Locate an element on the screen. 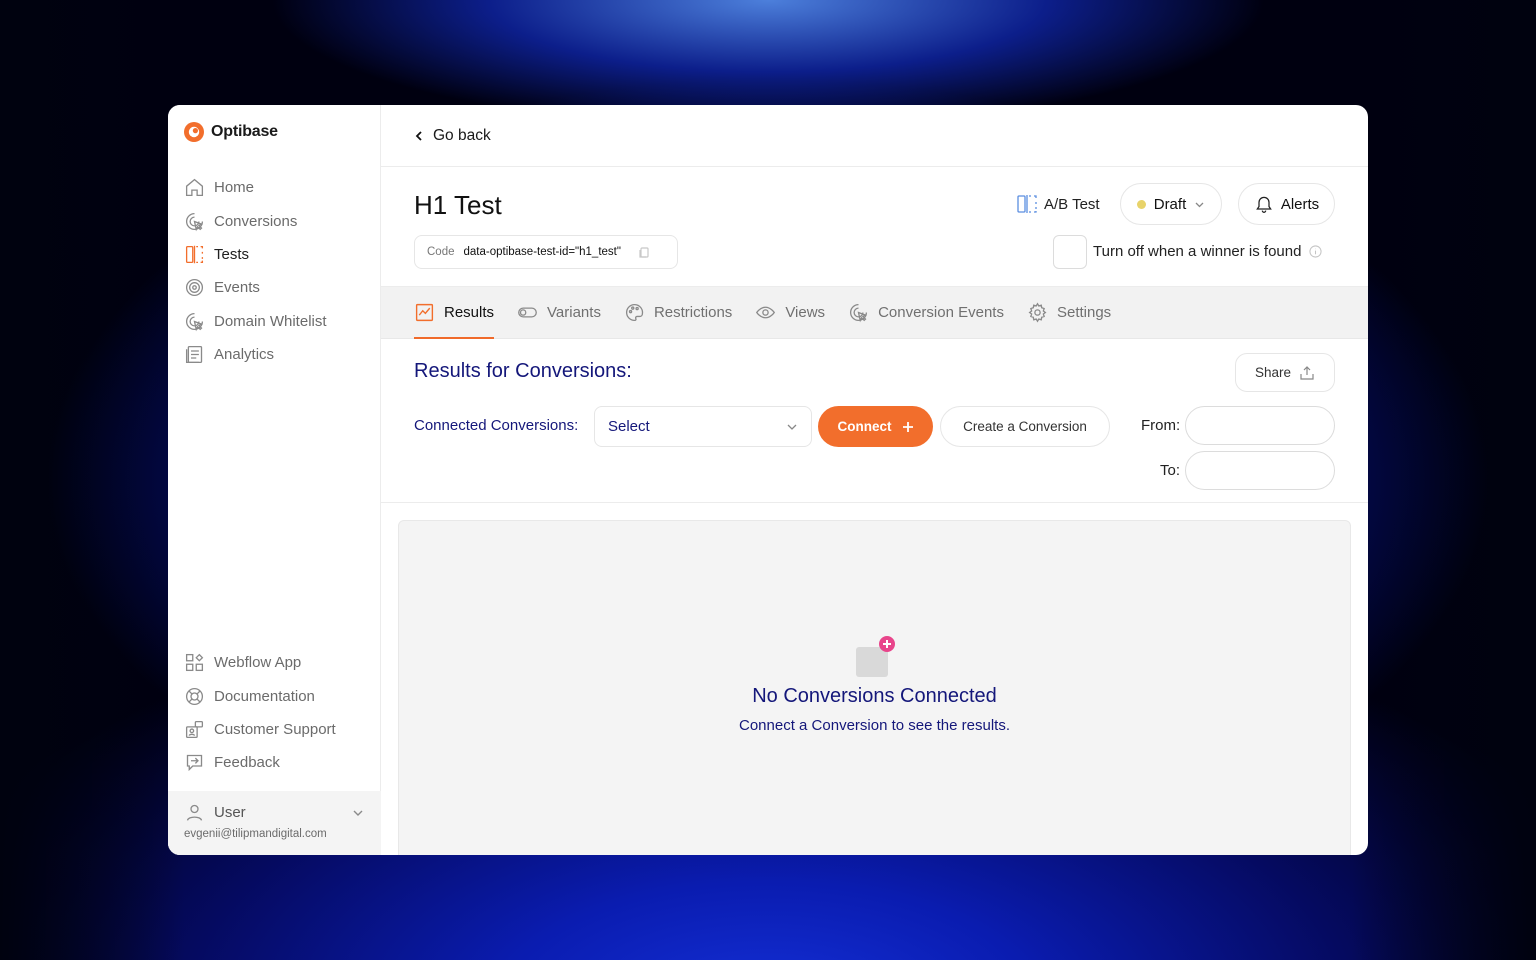 The width and height of the screenshot is (1536, 960). tab-label: Conversion Events is located at coordinates (941, 312).